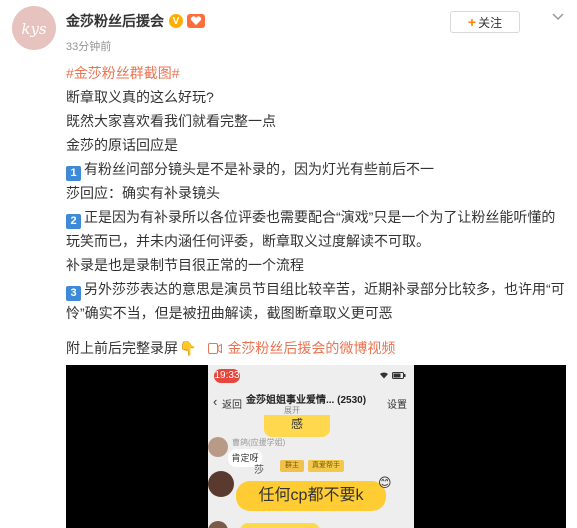  What do you see at coordinates (215, 348) in the screenshot?
I see `video-icon` at bounding box center [215, 348].